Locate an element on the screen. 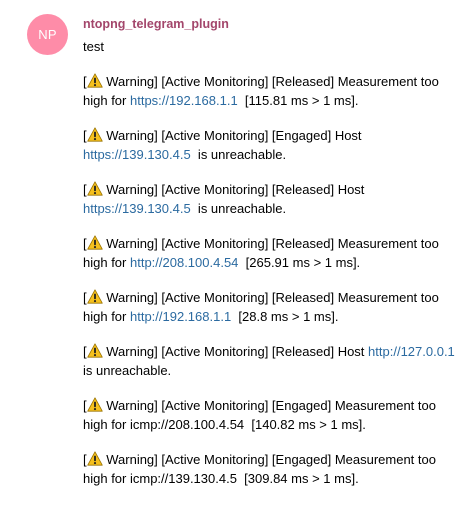 The height and width of the screenshot is (522, 463). alert-text: [28.8 ms > 1 ms]. is located at coordinates (285, 316).